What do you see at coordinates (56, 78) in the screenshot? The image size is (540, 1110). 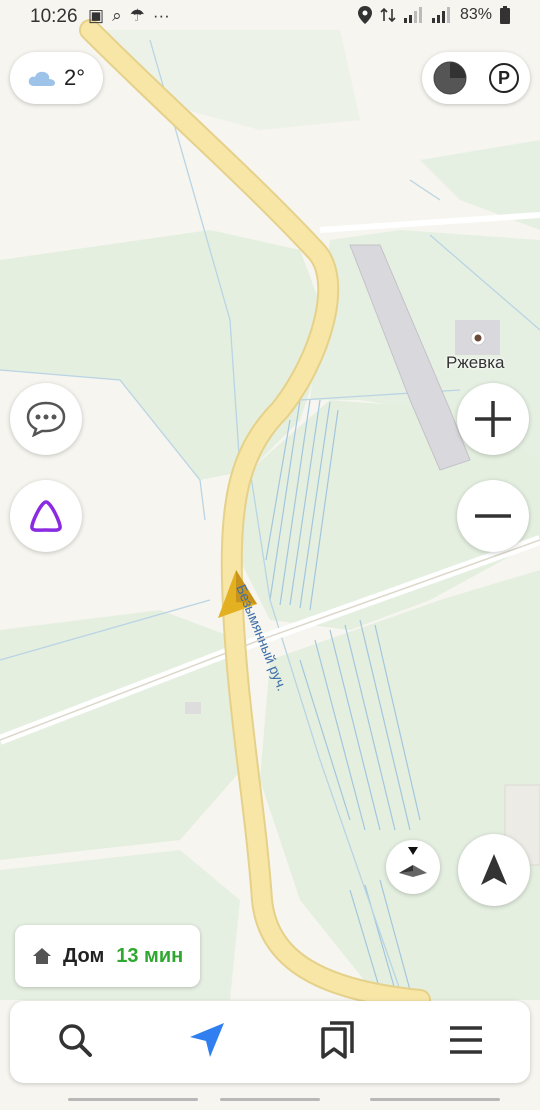 I see `weather-chip: 2°` at bounding box center [56, 78].